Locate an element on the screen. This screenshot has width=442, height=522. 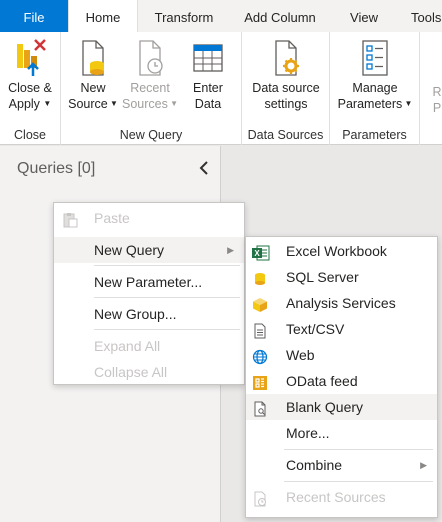
svg-text: X is located at coordinates (257, 253).